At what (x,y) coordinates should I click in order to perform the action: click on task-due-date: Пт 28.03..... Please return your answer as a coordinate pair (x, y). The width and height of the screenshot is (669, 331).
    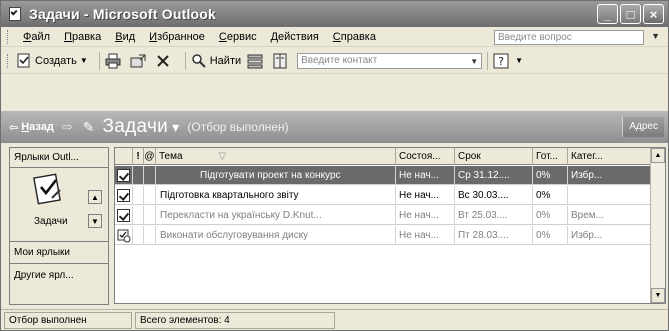
    Looking at the image, I should click on (494, 235).